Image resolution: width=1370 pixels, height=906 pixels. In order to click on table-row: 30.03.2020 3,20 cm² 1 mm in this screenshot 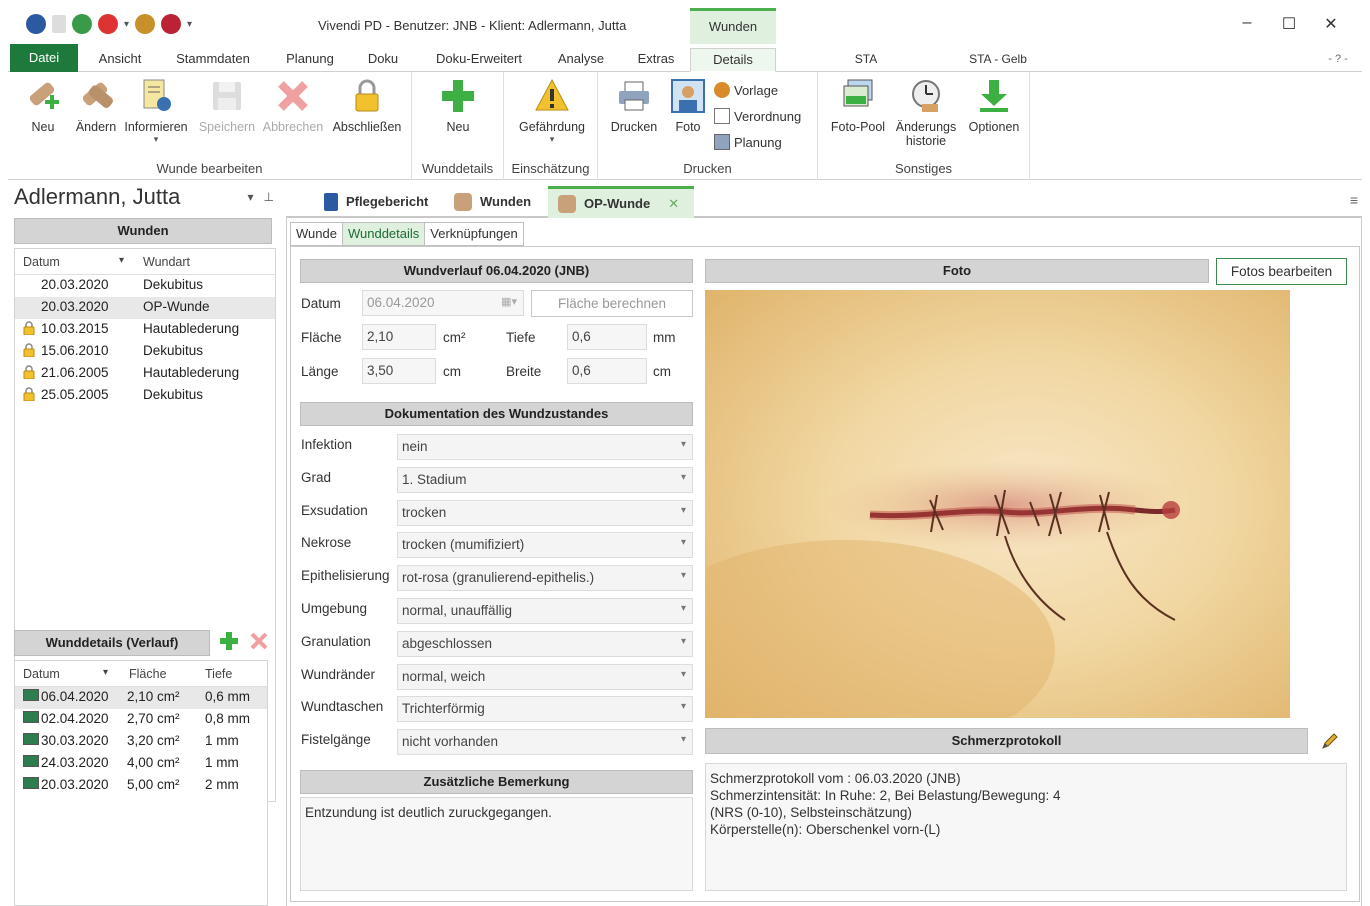, I will do `click(141, 742)`.